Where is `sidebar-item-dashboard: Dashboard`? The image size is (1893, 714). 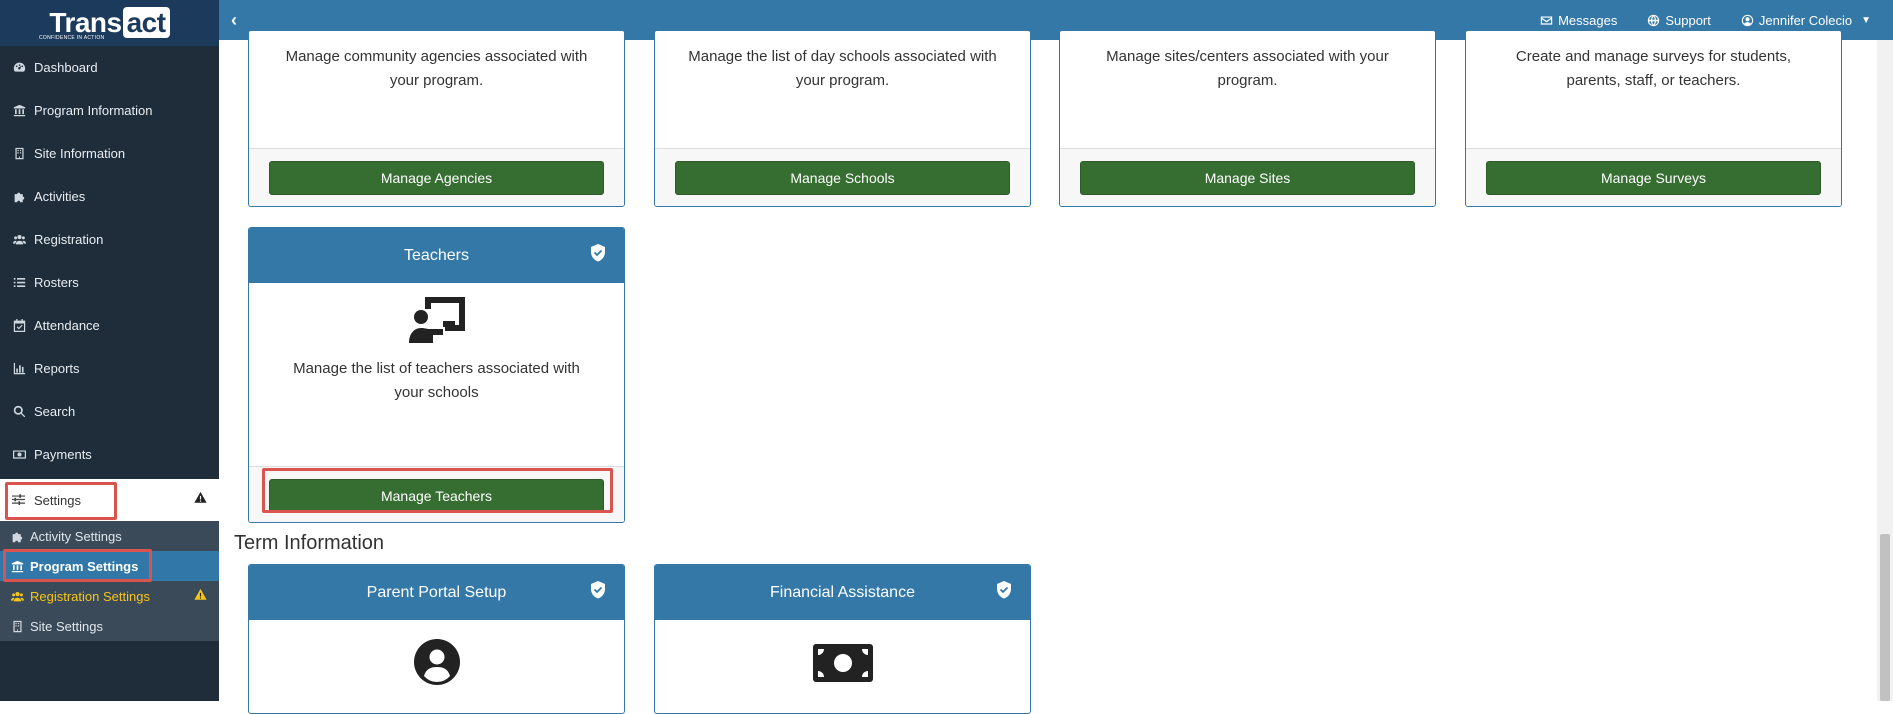 sidebar-item-dashboard: Dashboard is located at coordinates (109, 67).